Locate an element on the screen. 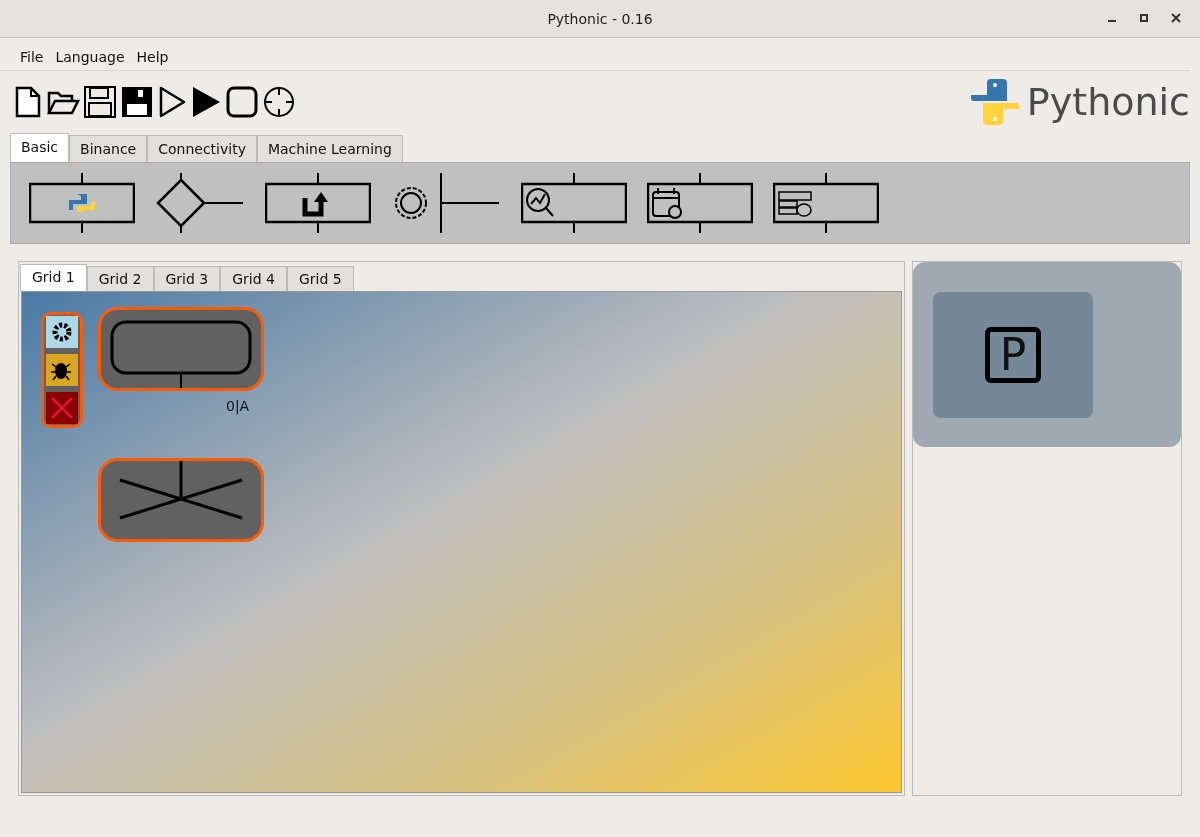  python-element-icon is located at coordinates (82, 203).